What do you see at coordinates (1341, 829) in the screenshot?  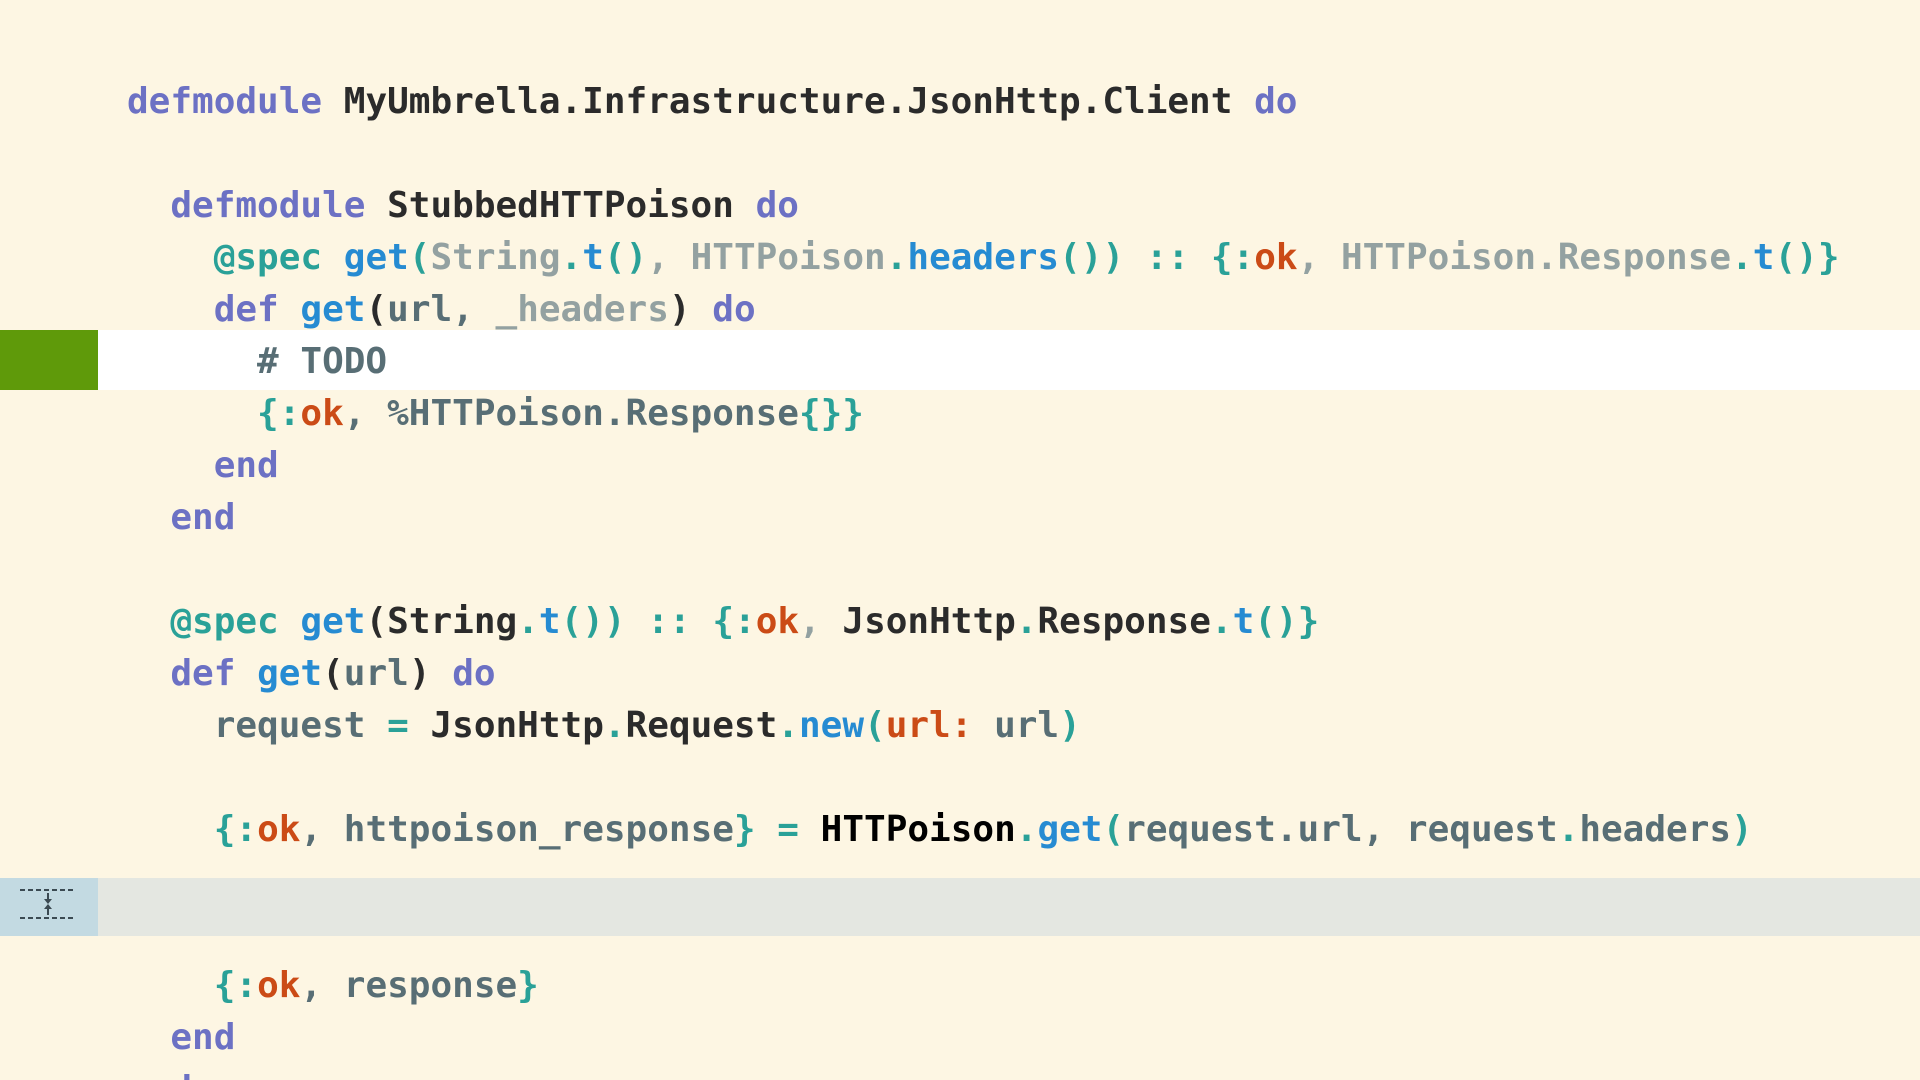 I see `variable-token: request.url, request` at bounding box center [1341, 829].